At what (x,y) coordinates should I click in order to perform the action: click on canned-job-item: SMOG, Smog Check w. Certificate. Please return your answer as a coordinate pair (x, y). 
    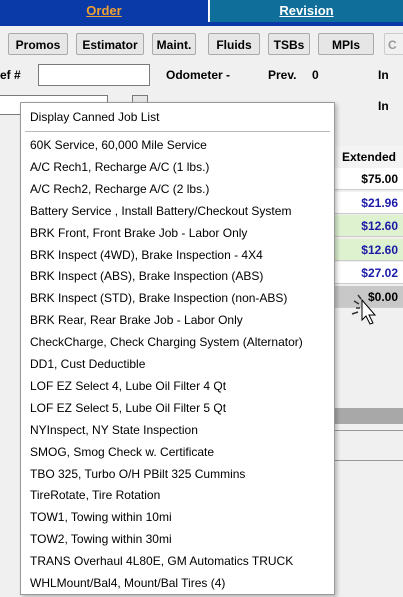
    Looking at the image, I should click on (122, 452).